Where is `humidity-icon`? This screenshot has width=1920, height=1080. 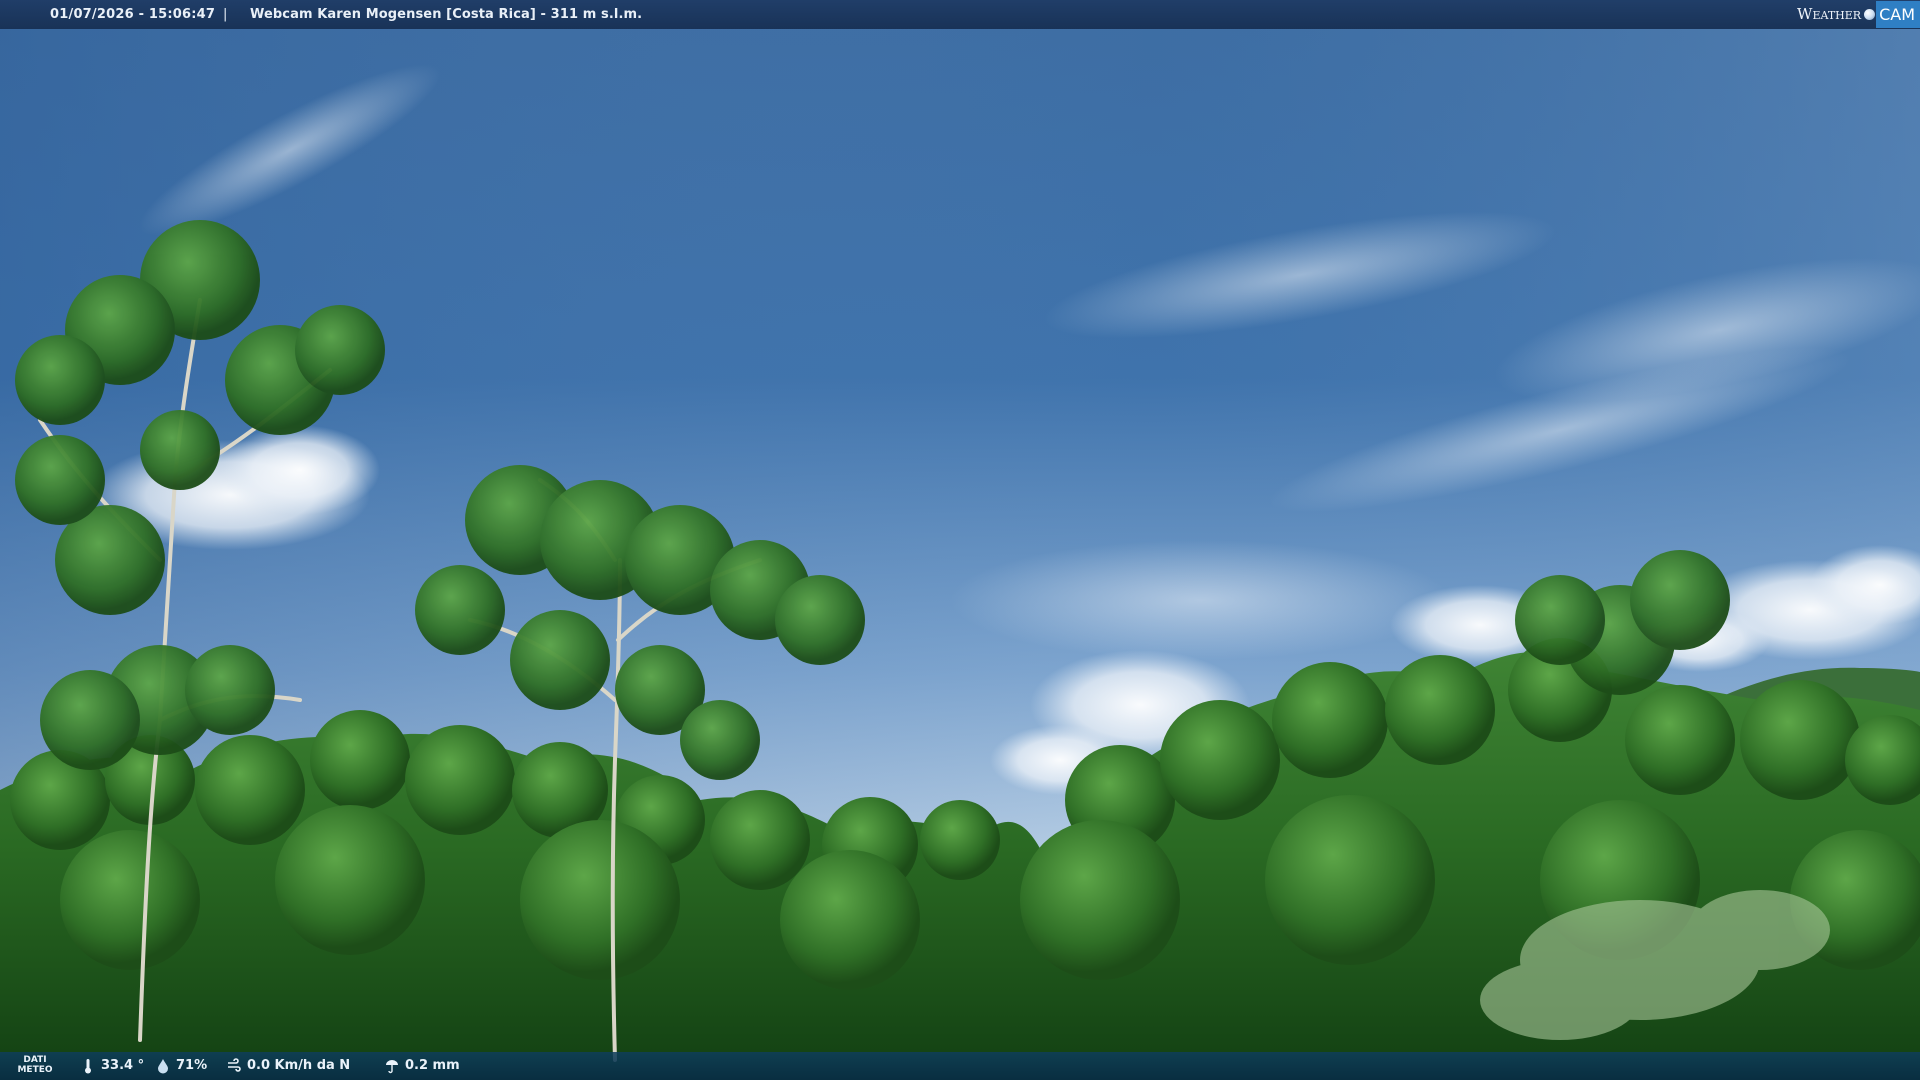
humidity-icon is located at coordinates (163, 1066).